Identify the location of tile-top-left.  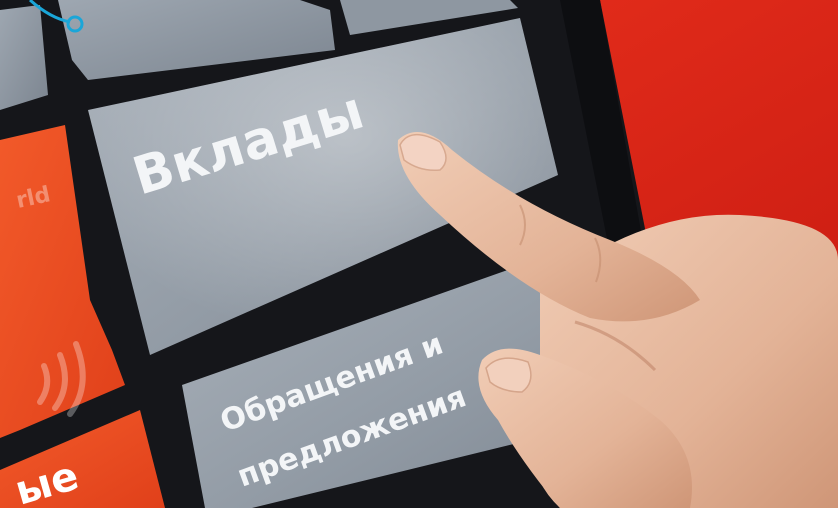
(24, 57).